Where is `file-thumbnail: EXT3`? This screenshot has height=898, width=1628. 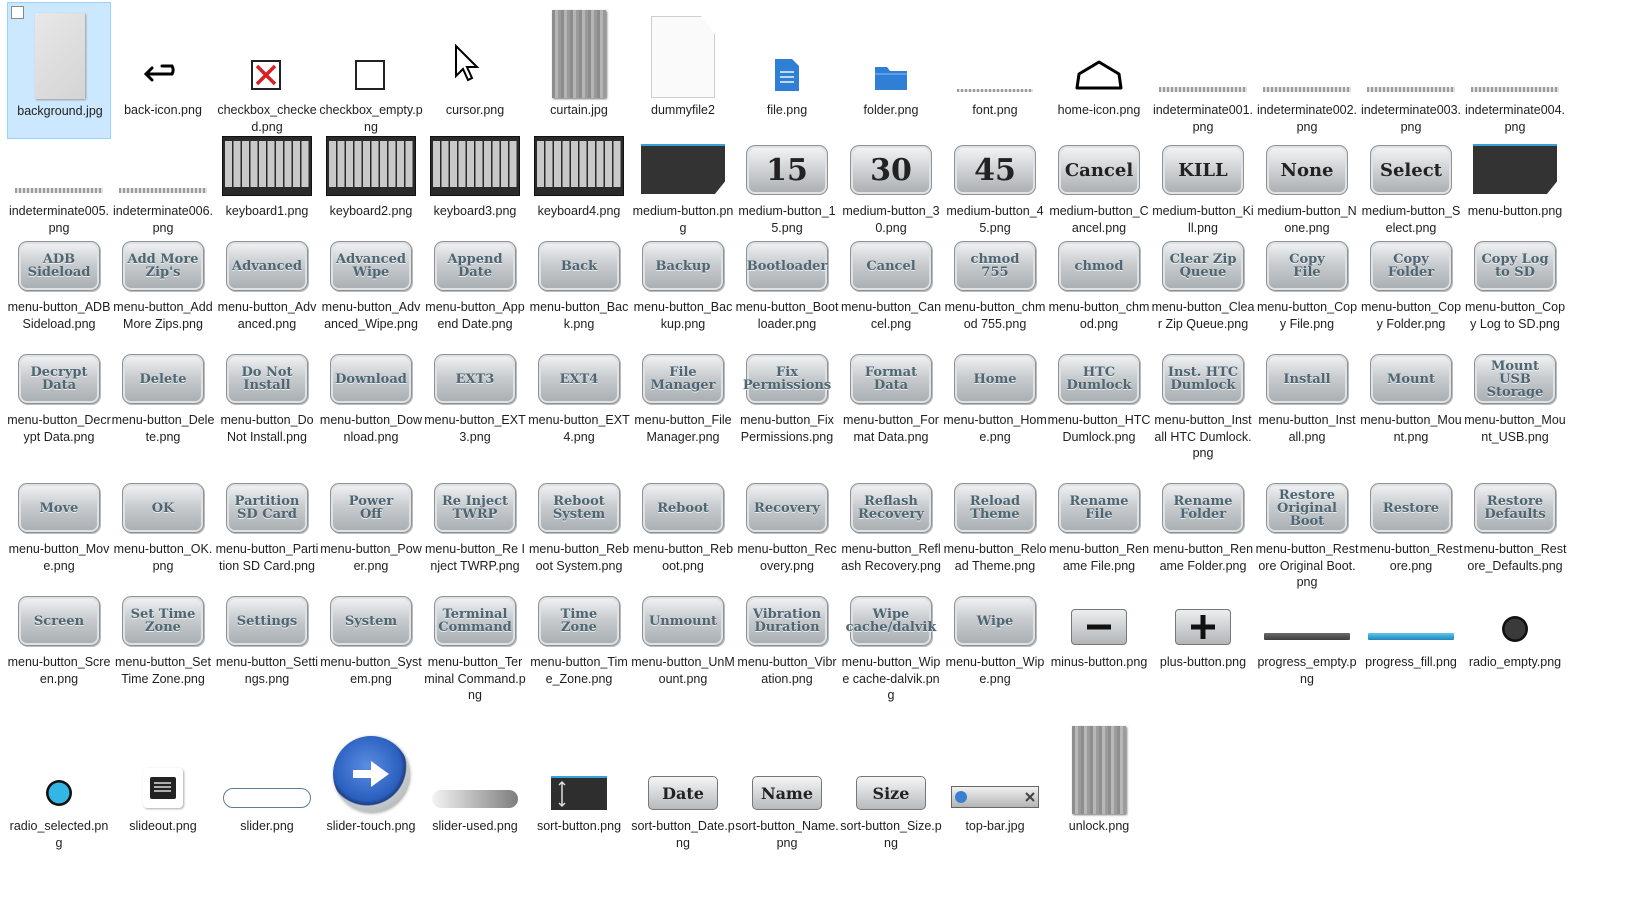
file-thumbnail: EXT3 is located at coordinates (475, 360).